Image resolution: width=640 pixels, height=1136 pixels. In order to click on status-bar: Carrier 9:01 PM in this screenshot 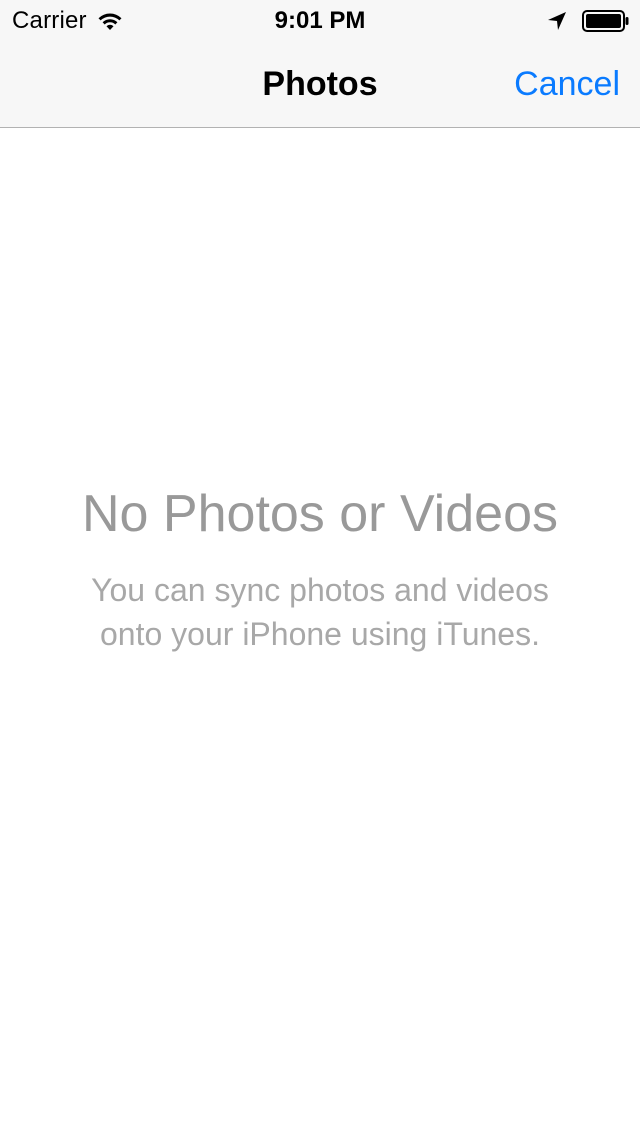, I will do `click(320, 20)`.